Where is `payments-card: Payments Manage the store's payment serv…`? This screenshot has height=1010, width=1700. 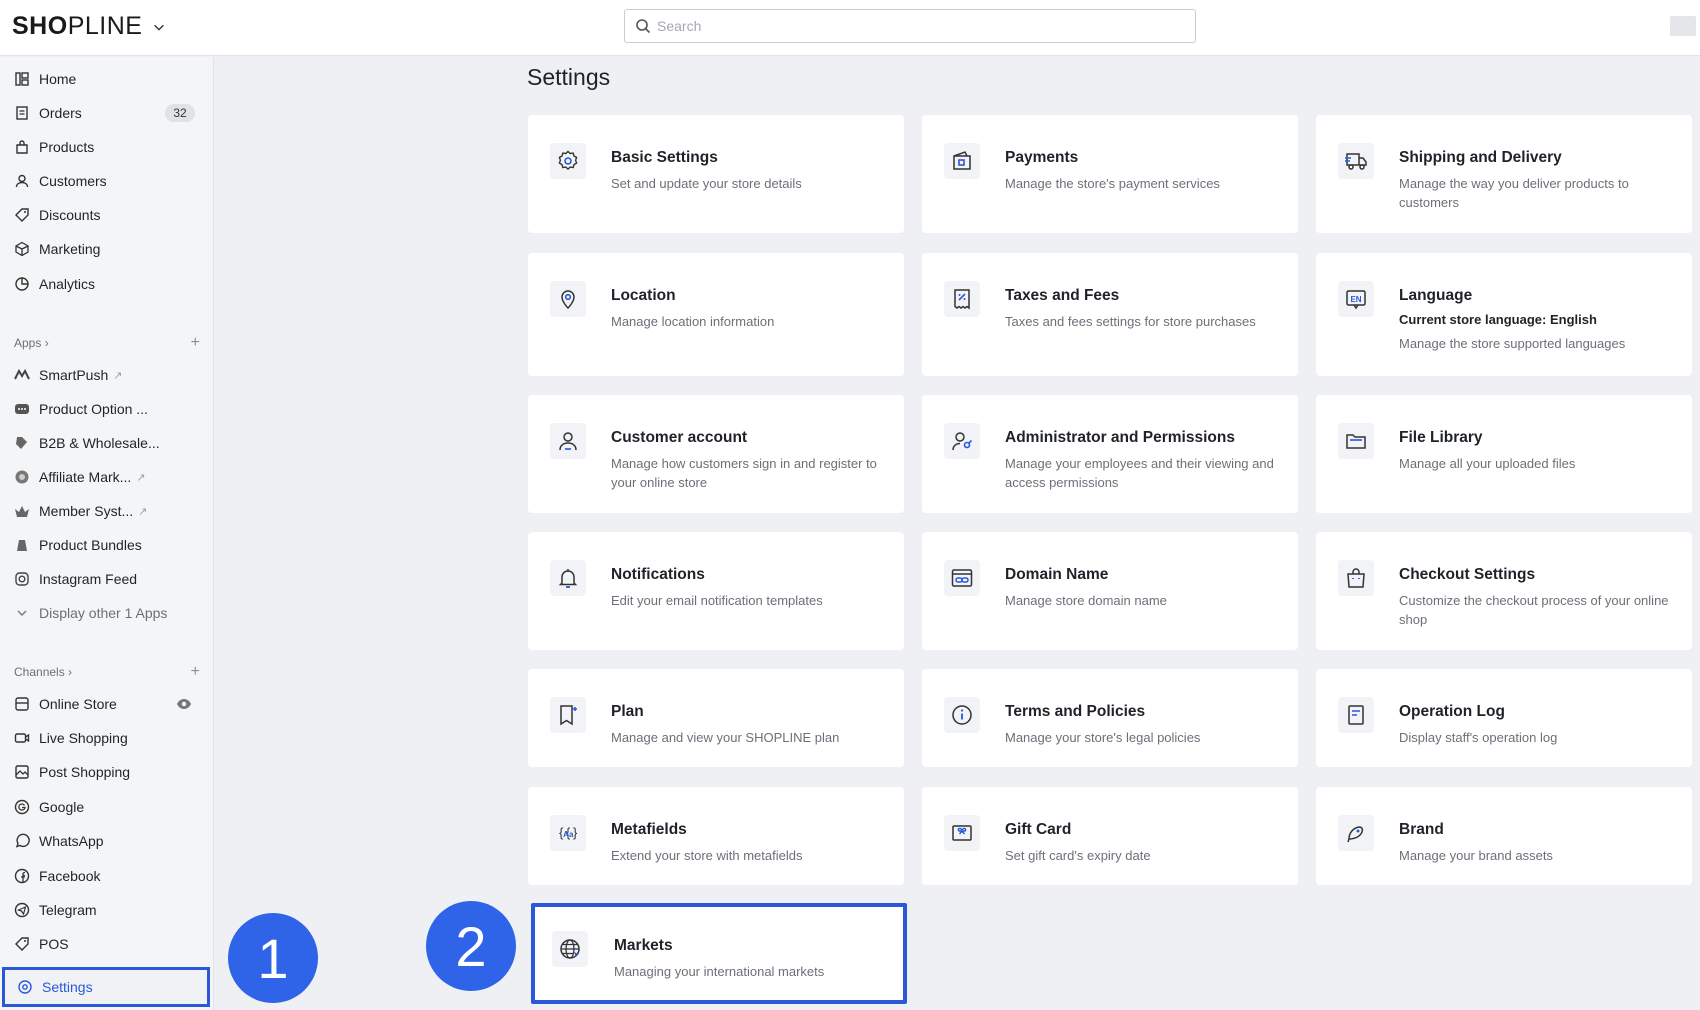 payments-card: Payments Manage the store's payment serv… is located at coordinates (1110, 174).